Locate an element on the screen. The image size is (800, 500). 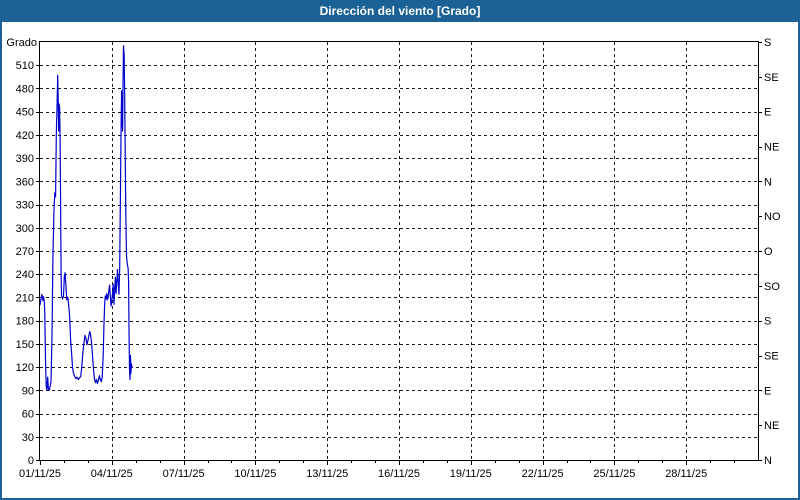
y-axis-tick-label: 480 is located at coordinates (25, 89).